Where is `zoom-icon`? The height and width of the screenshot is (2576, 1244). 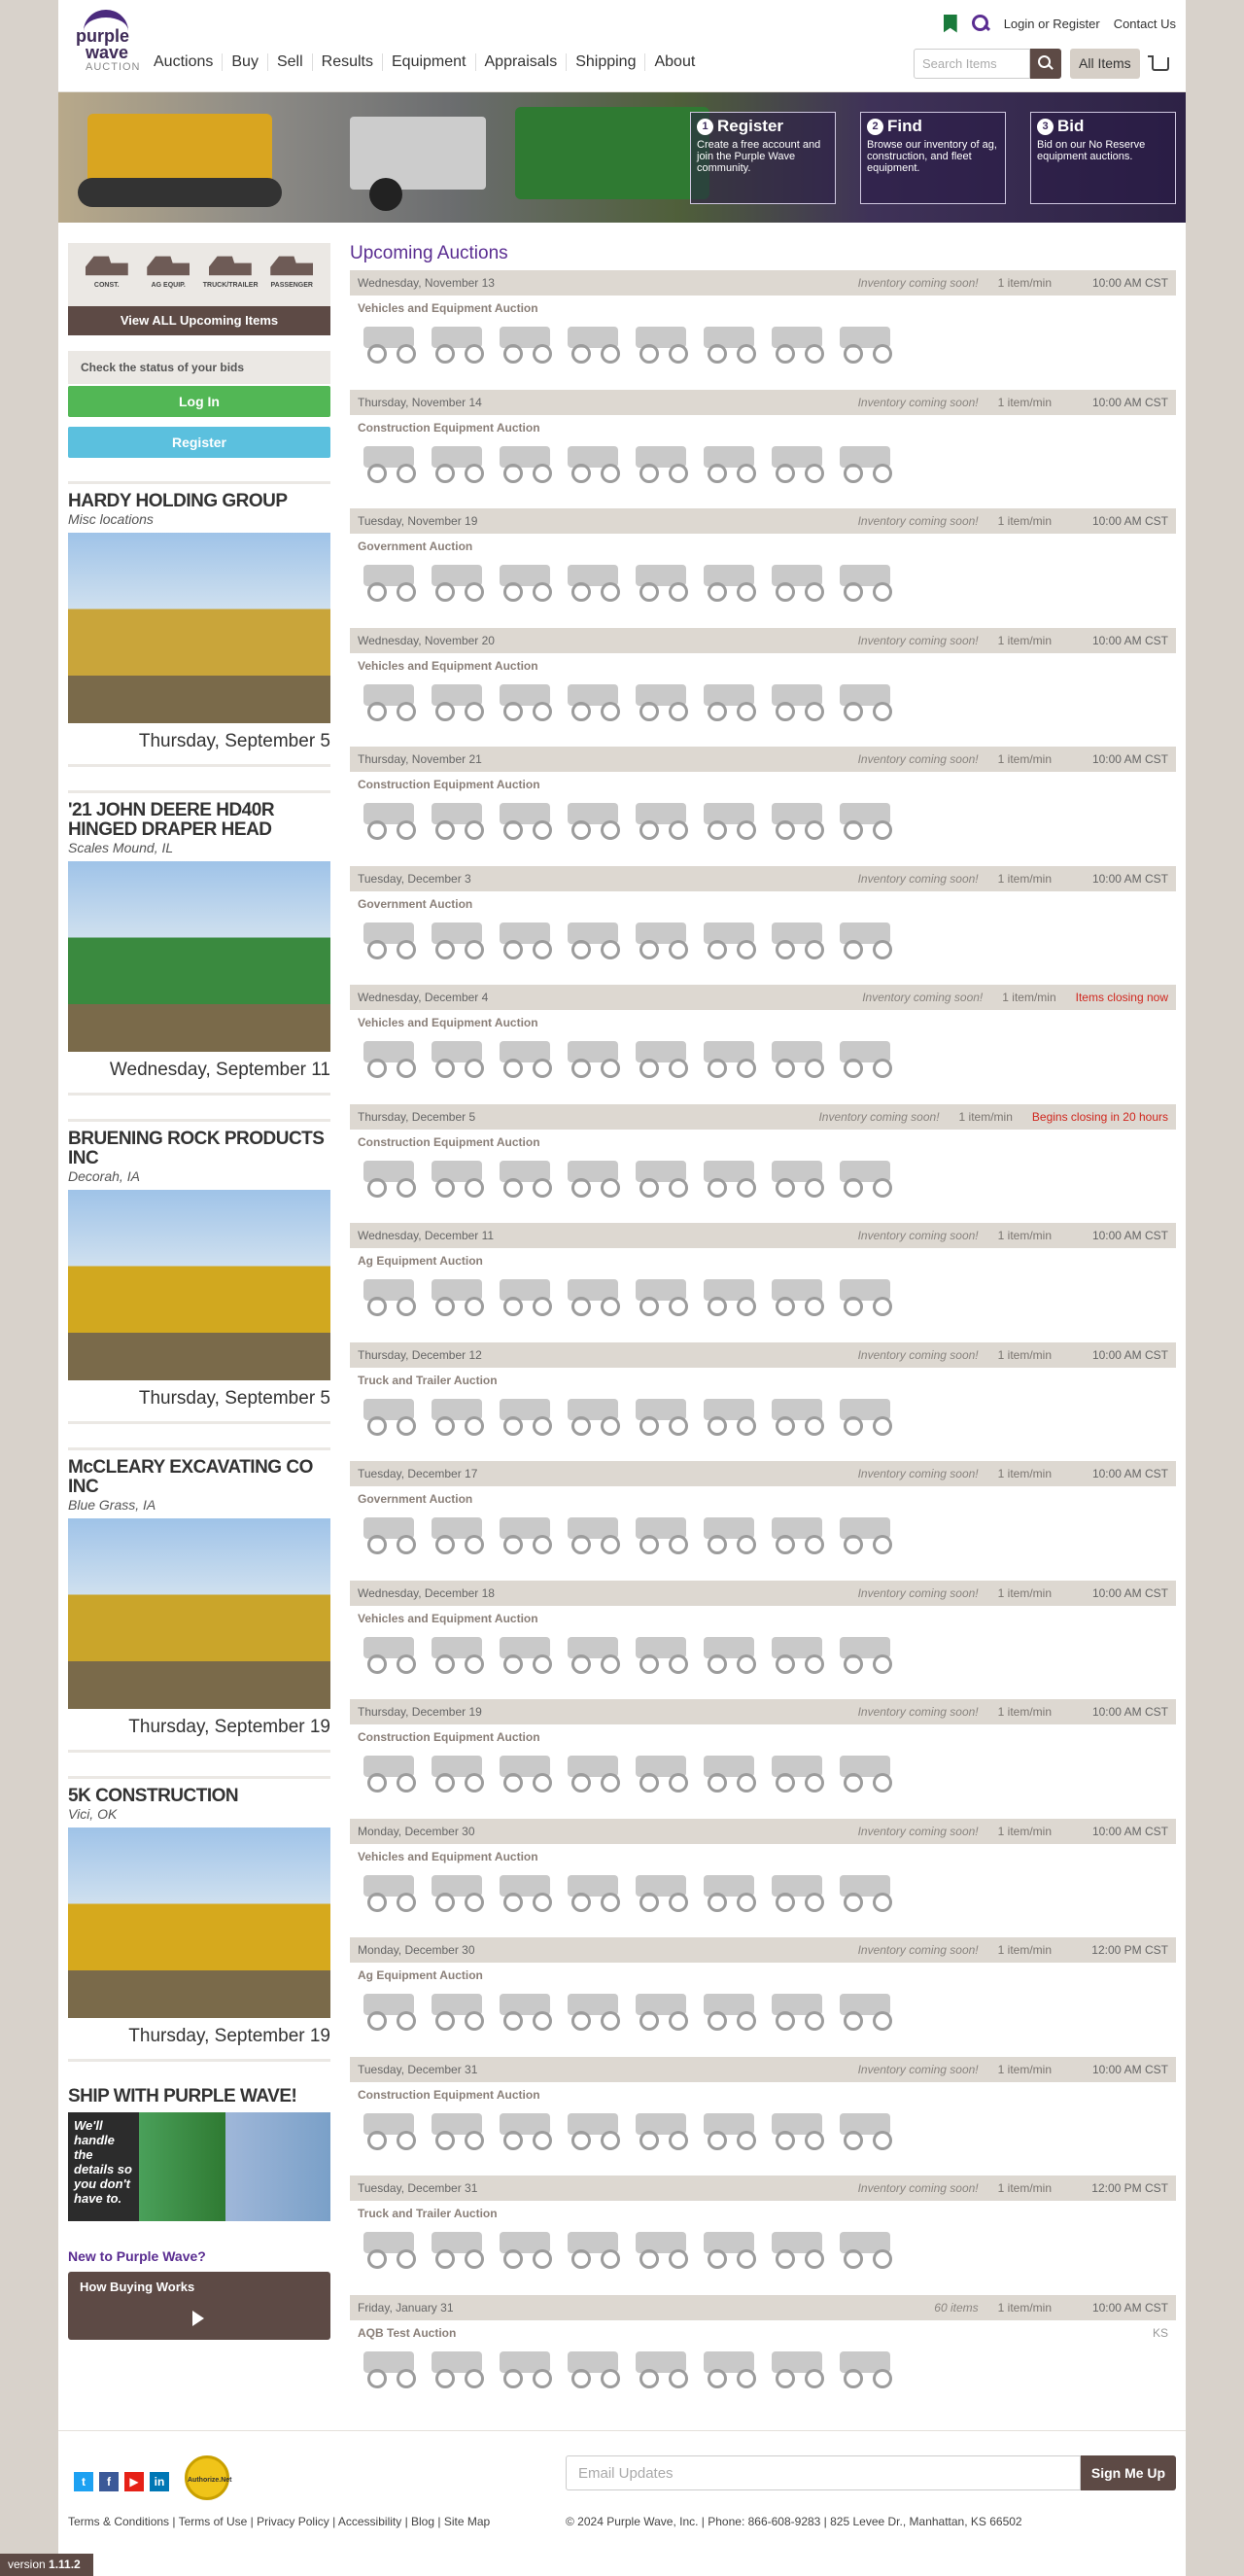
zoom-icon is located at coordinates (980, 23).